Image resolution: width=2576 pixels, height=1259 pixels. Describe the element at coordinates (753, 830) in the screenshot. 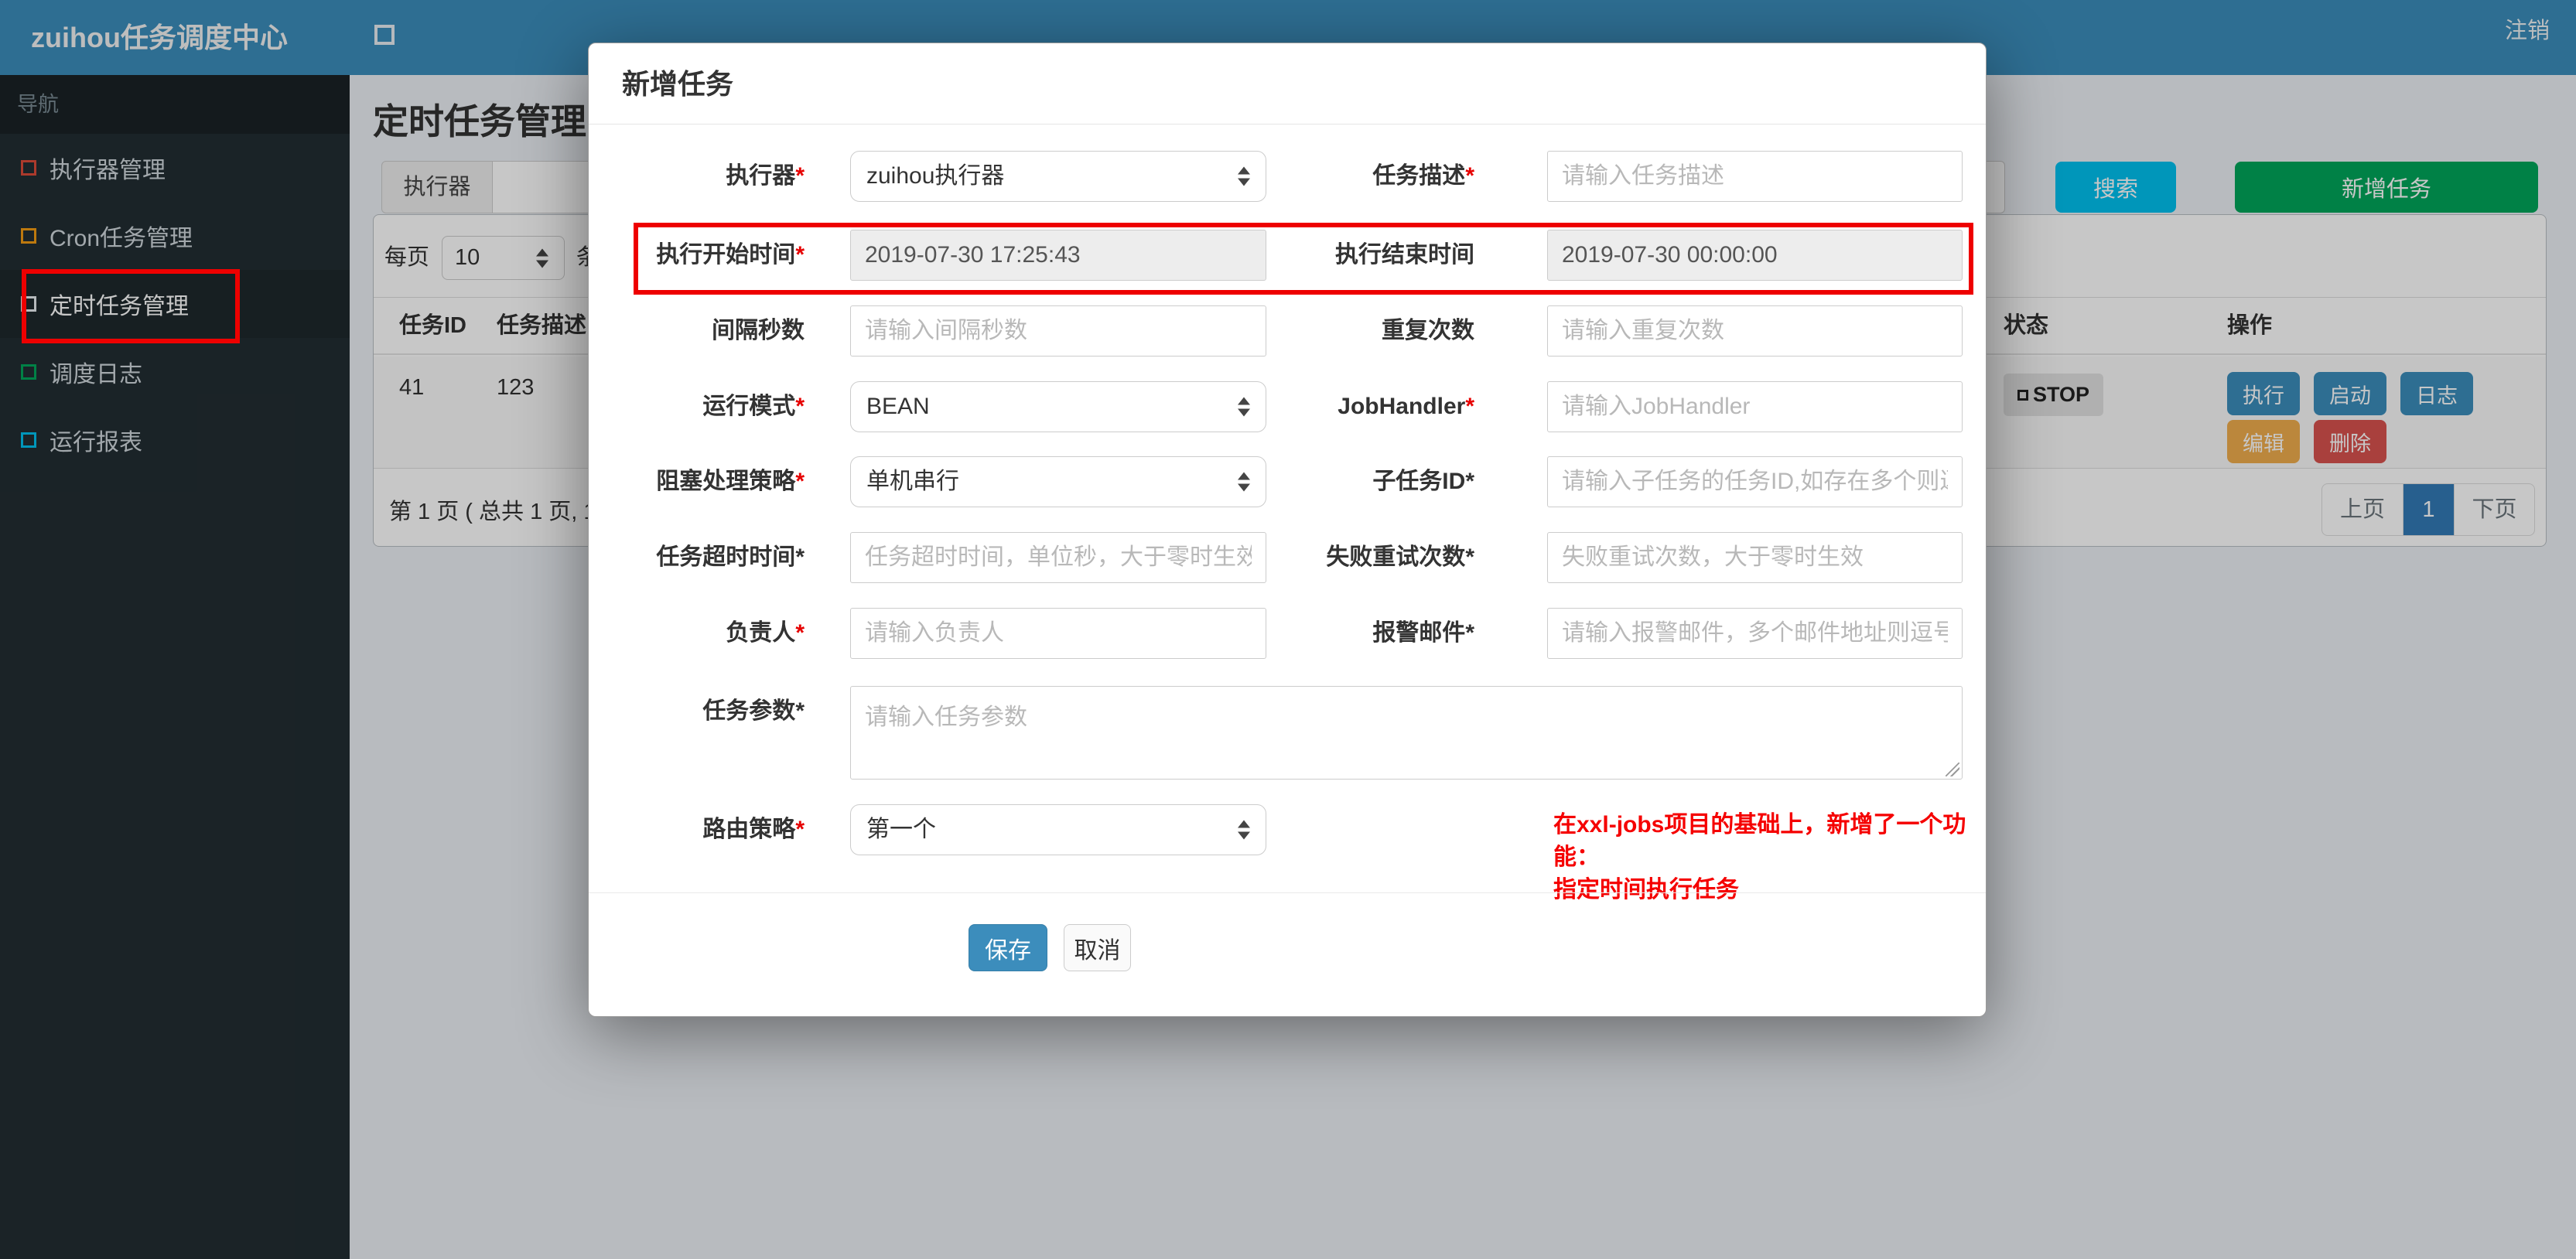

I see `route-strategy-label: 路由策略*` at that location.